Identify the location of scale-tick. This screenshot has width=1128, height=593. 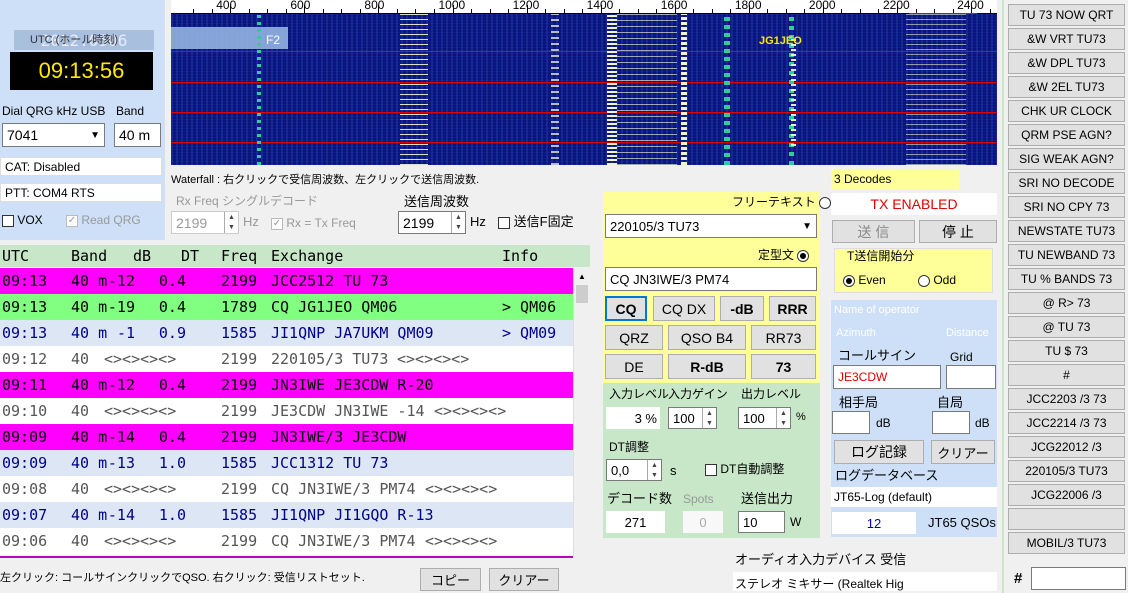
(657, 11).